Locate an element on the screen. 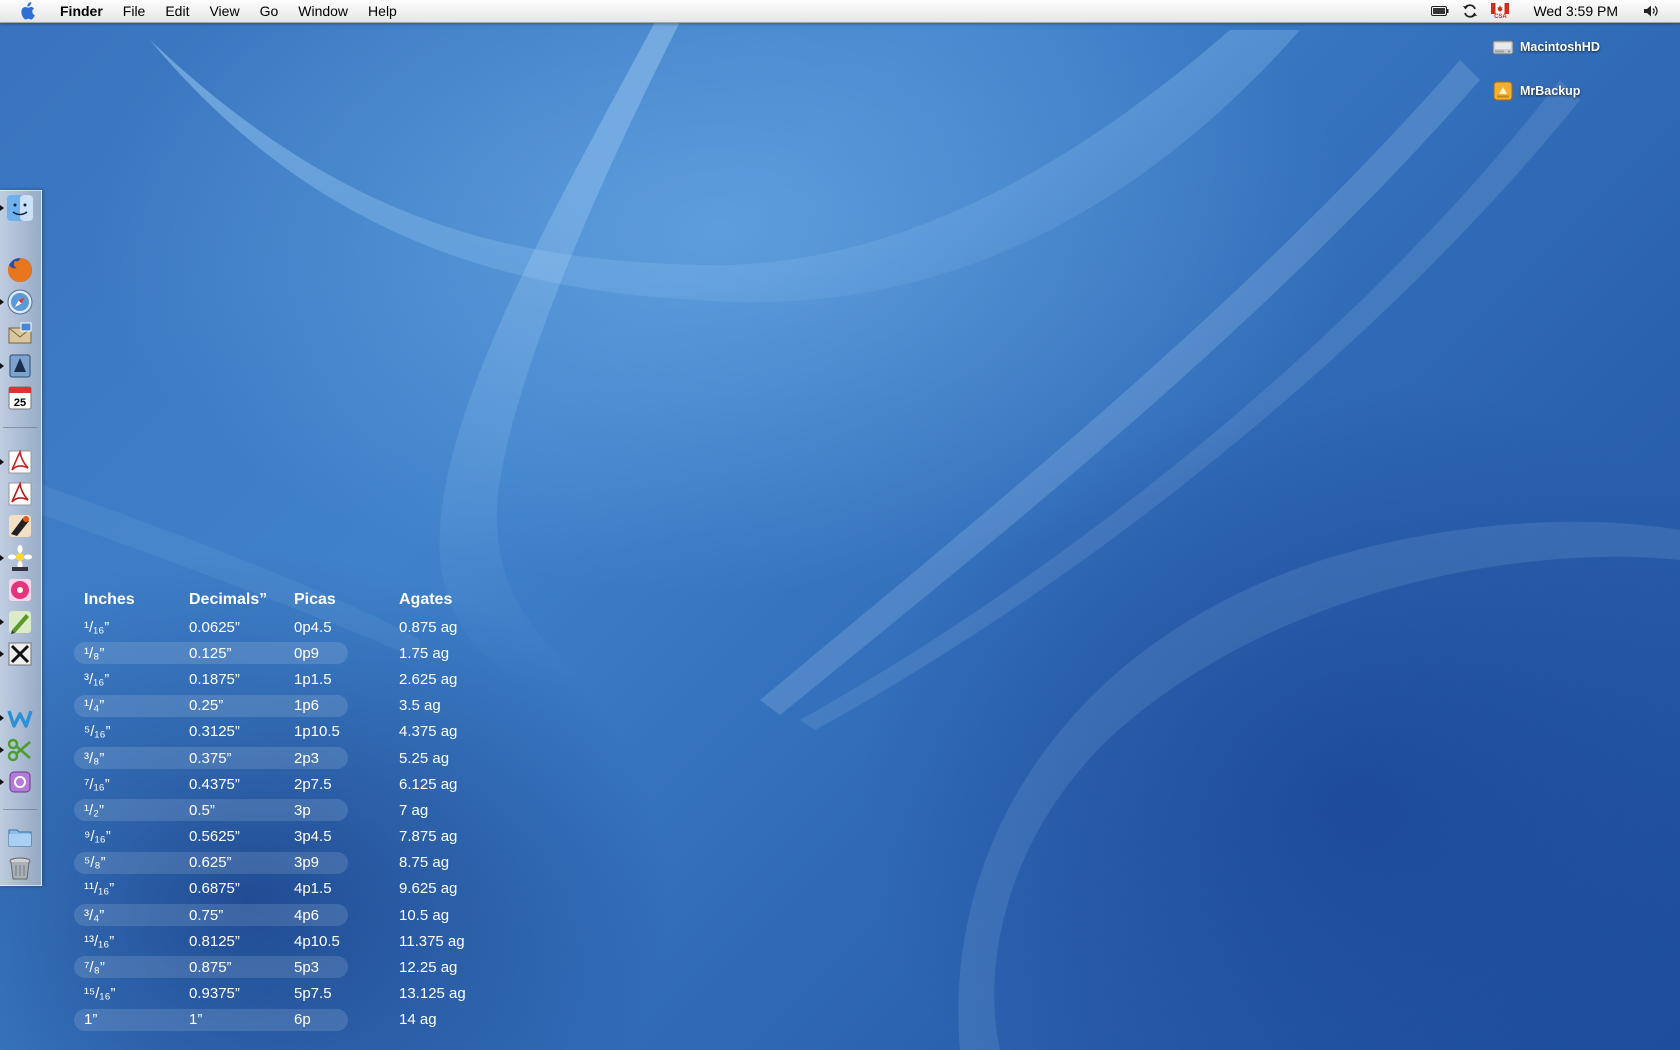 The height and width of the screenshot is (1050, 1680). input-source-flag-icon: CSA is located at coordinates (1500, 11).